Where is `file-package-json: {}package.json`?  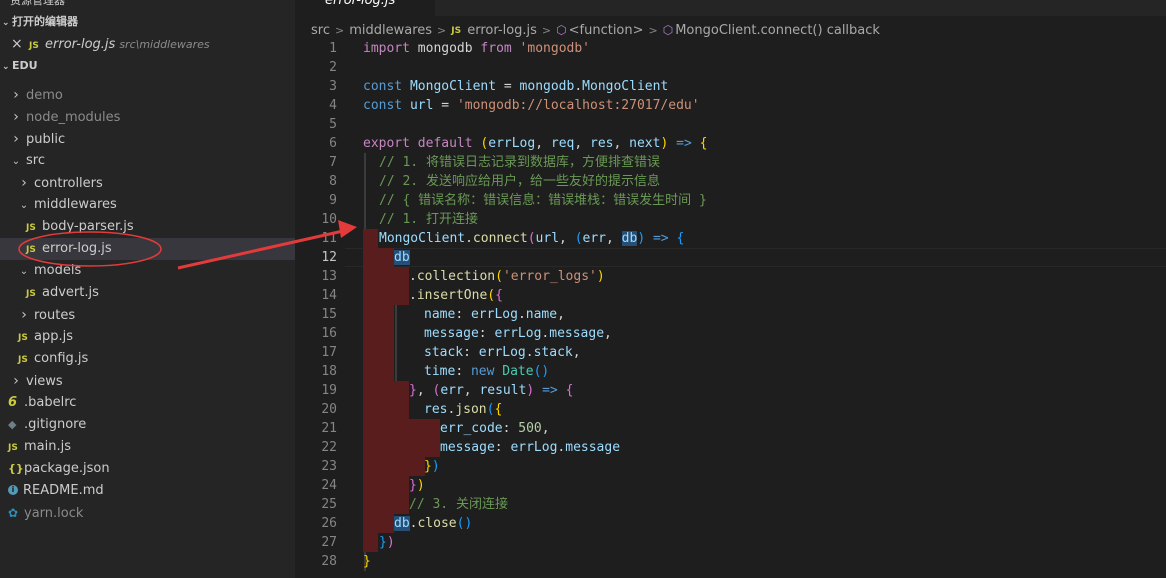 file-package-json: {}package.json is located at coordinates (147, 469).